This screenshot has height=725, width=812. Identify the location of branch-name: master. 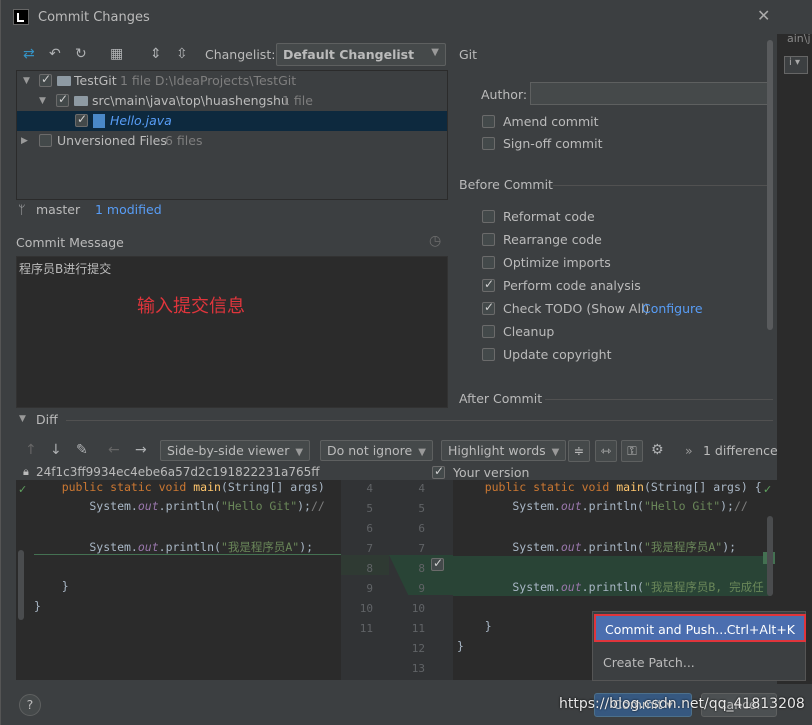
(58, 209).